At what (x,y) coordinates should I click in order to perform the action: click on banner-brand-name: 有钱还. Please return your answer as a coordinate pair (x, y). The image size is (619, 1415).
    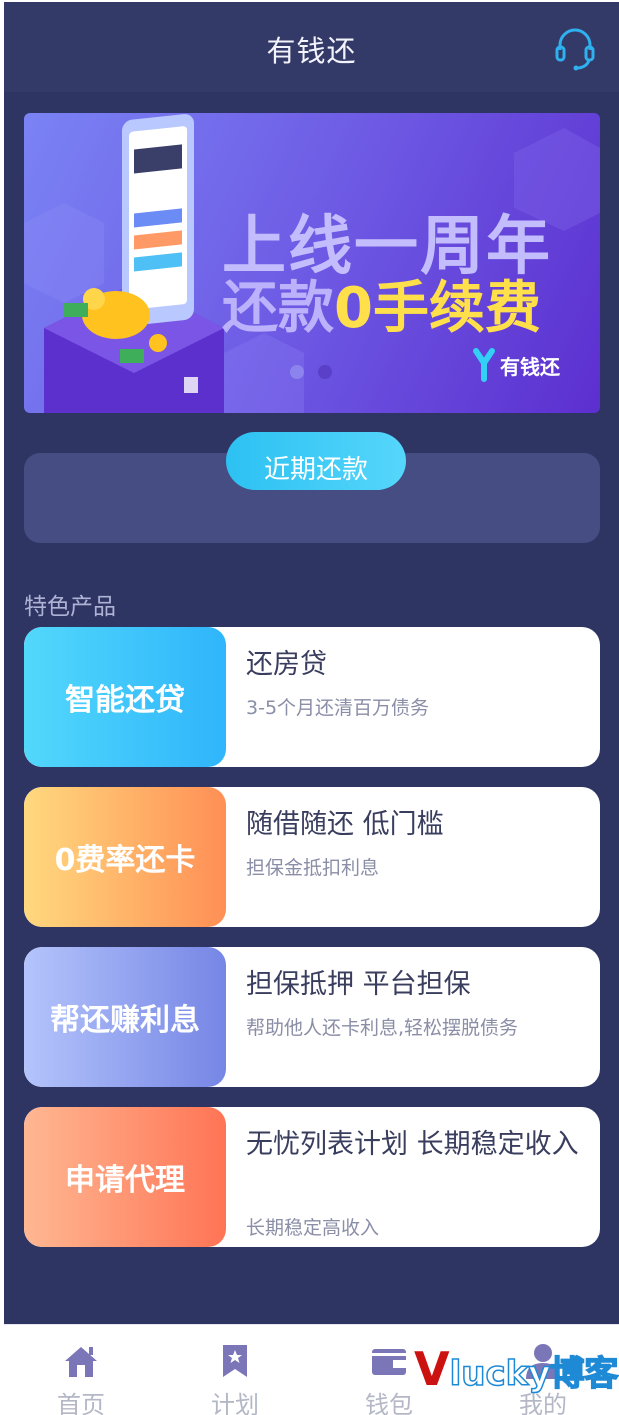
    Looking at the image, I should click on (530, 366).